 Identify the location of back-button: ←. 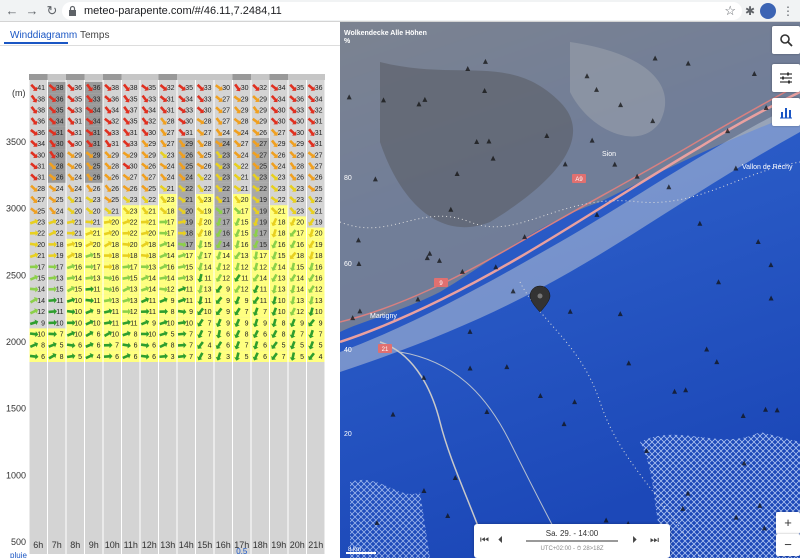
(12, 11).